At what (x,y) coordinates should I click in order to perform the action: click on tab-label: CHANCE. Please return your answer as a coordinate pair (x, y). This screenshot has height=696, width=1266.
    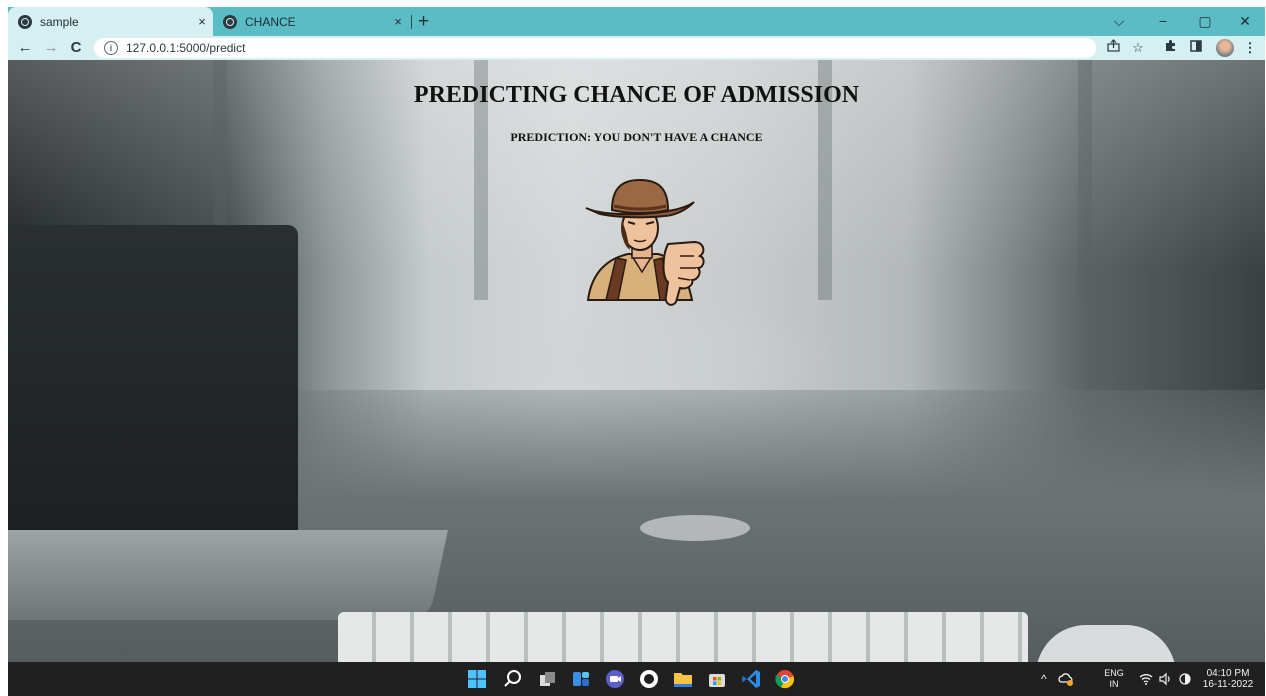
    Looking at the image, I should click on (270, 21).